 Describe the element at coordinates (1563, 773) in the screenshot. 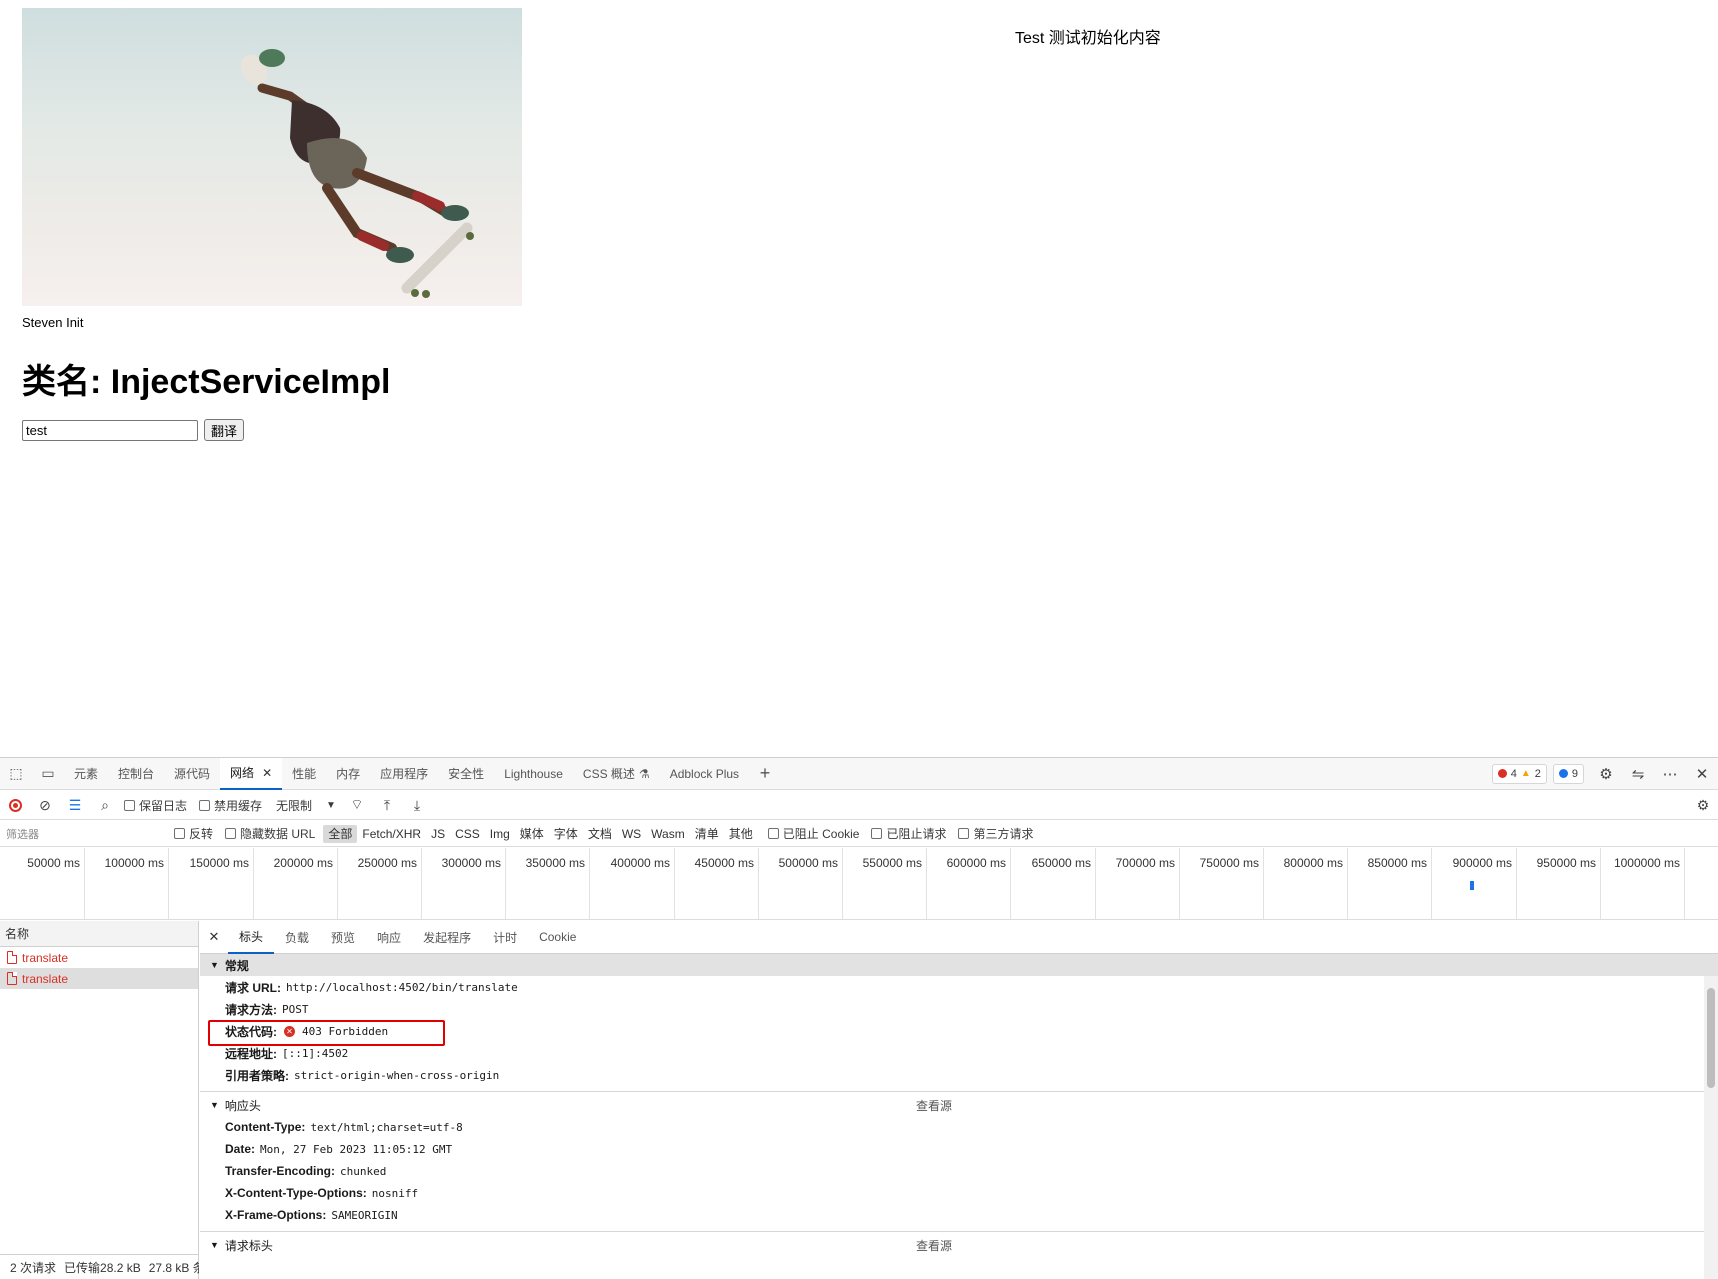

I see `info-message-icon` at that location.